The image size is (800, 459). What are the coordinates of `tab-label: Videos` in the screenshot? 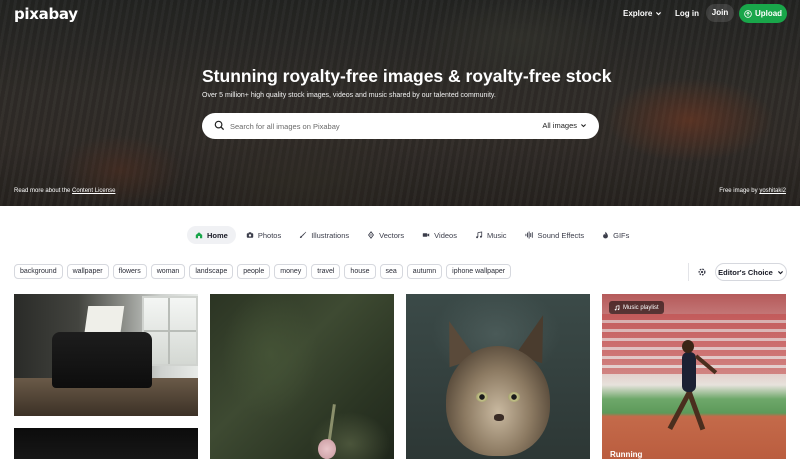 It's located at (445, 235).